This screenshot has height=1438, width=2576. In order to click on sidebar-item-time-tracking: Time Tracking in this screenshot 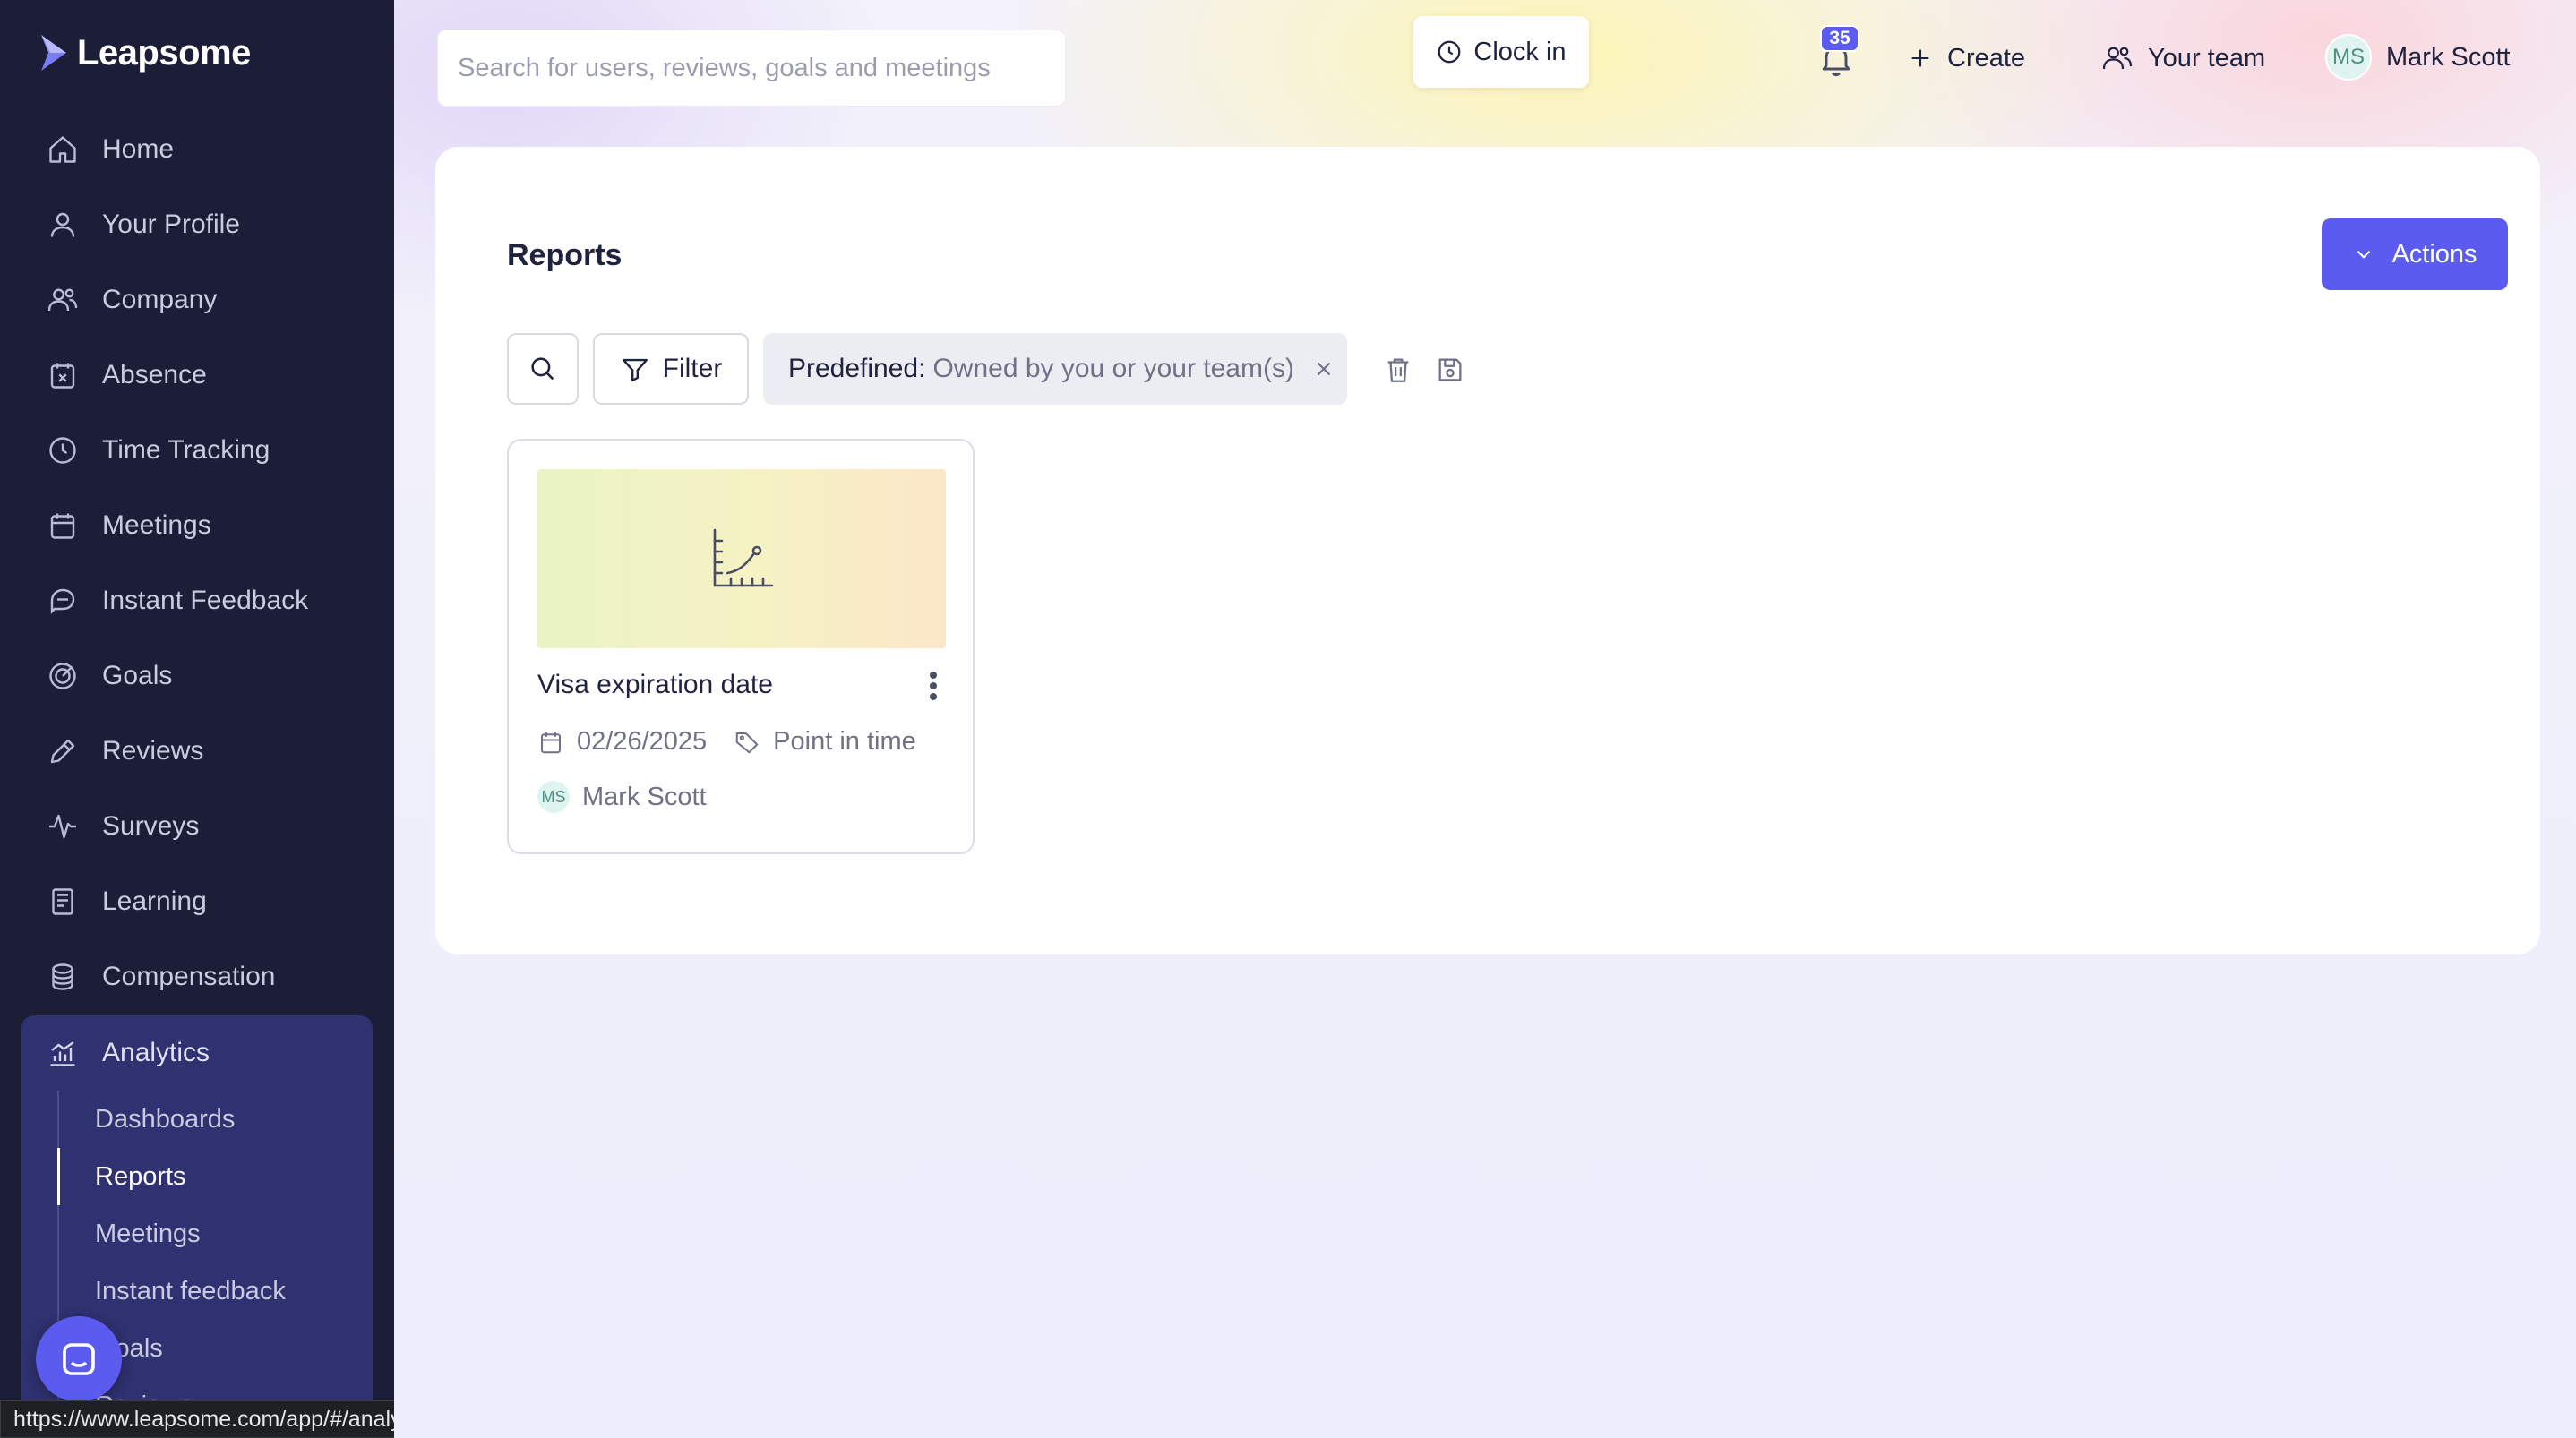, I will do `click(197, 450)`.